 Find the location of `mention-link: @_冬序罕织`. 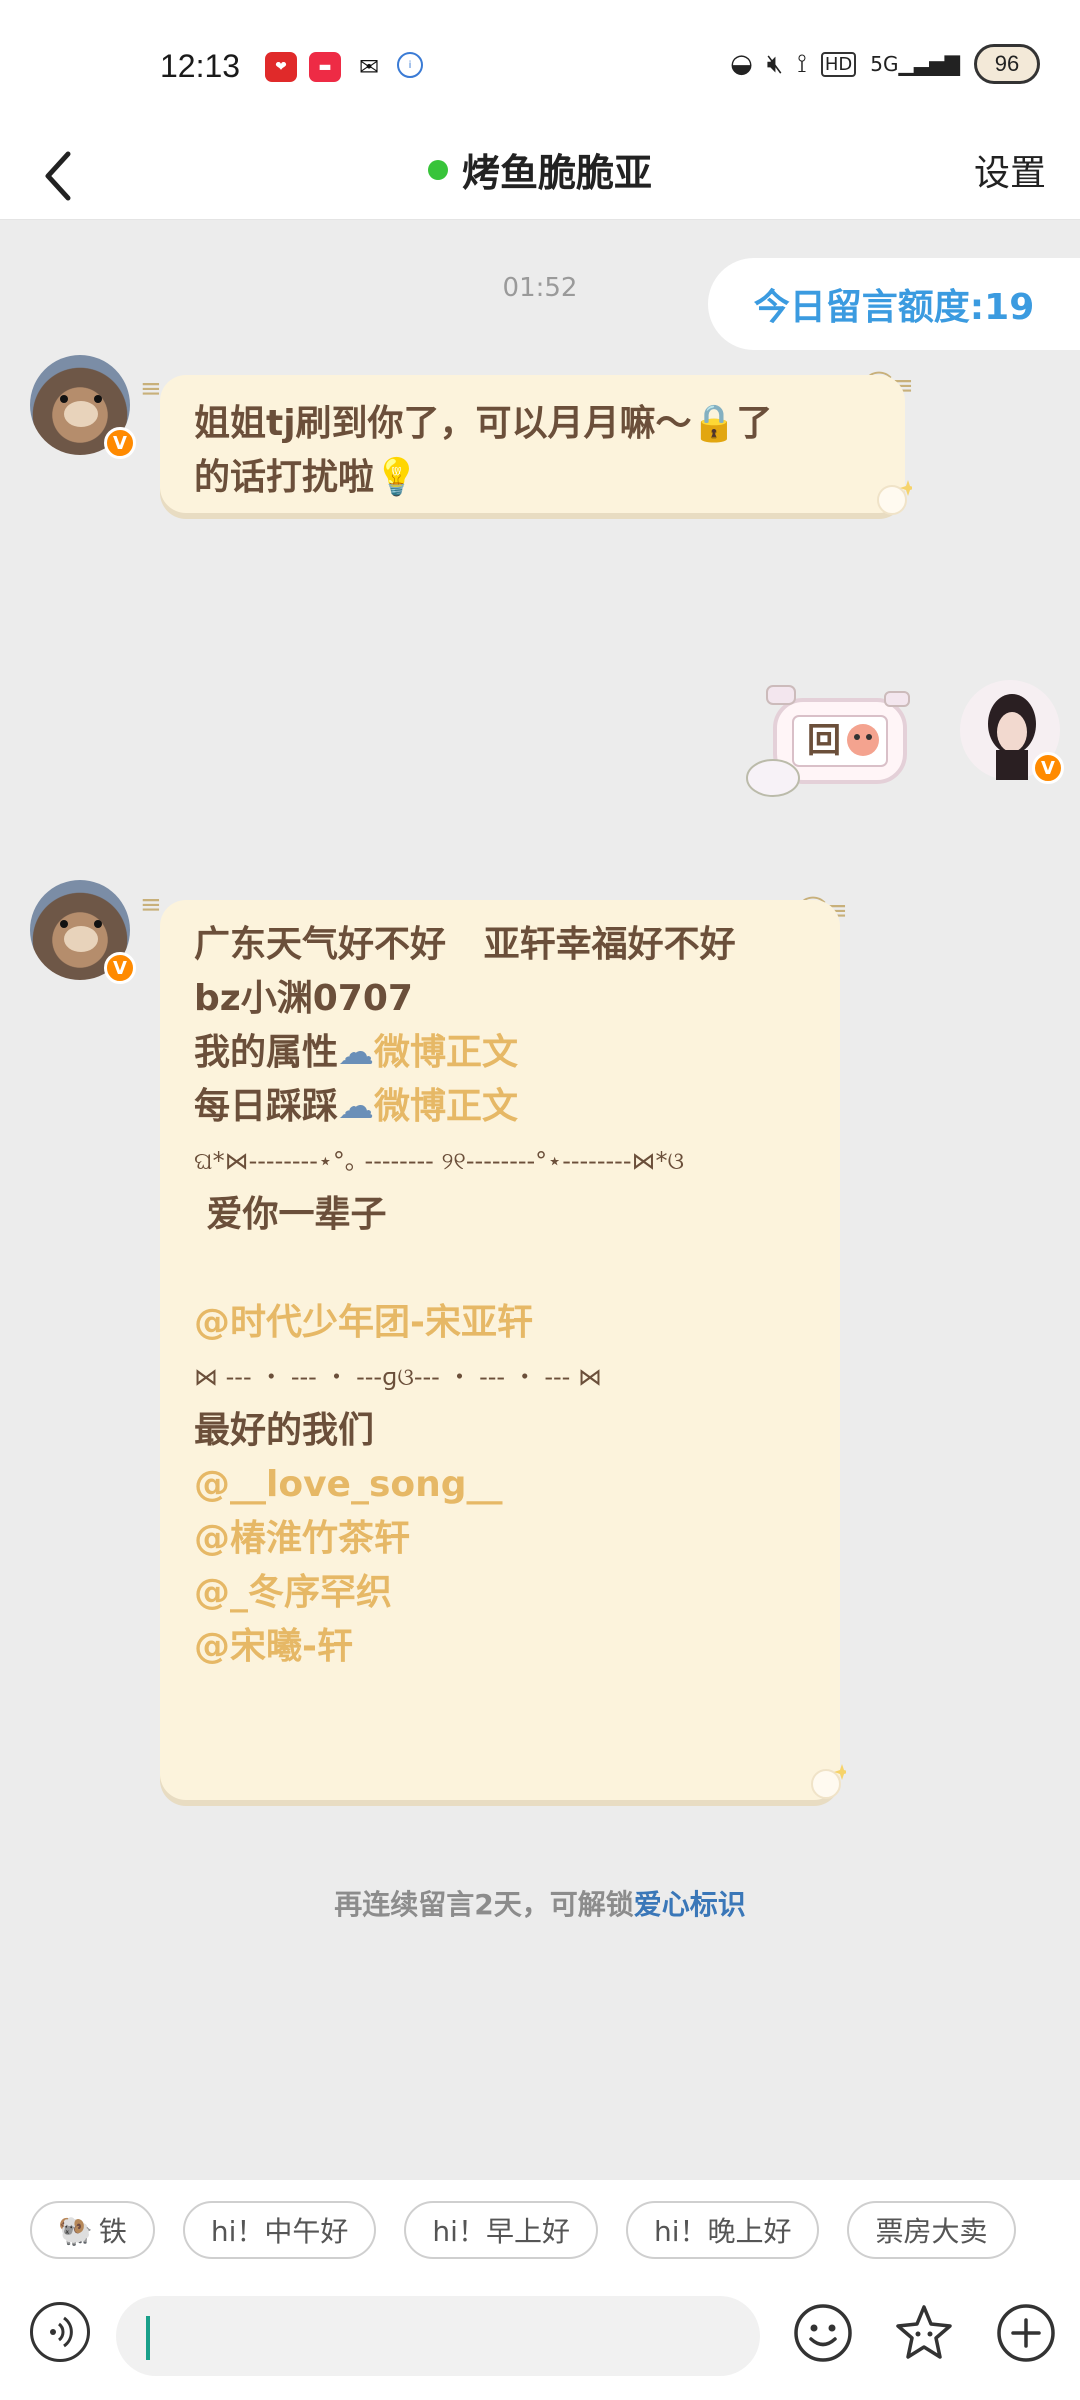

mention-link: @_冬序罕织 is located at coordinates (500, 1593).